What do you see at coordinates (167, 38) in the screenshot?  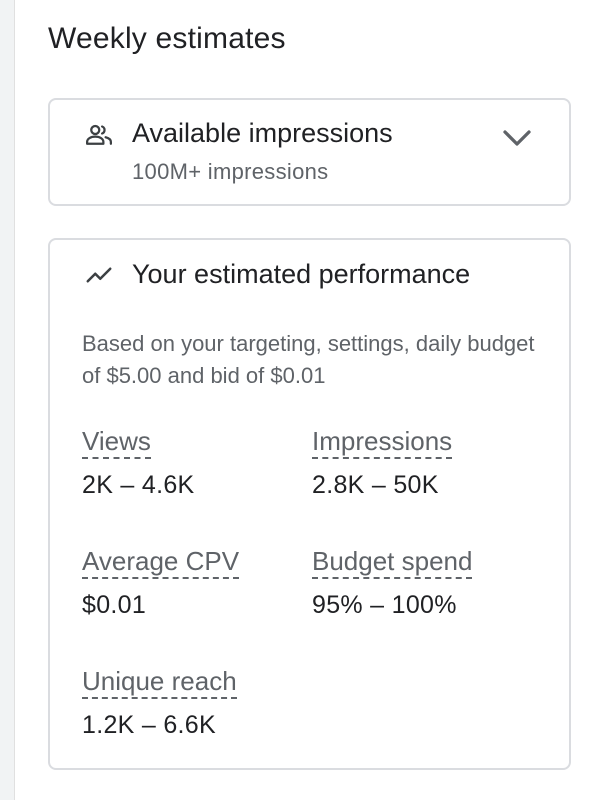 I see `panel-title: Weekly estimates` at bounding box center [167, 38].